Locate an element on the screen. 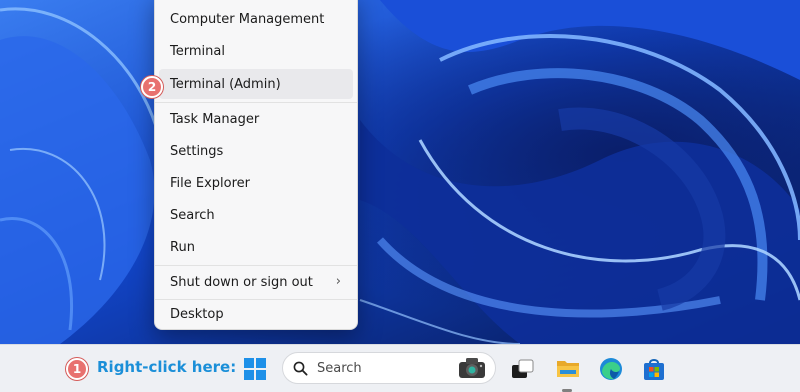 This screenshot has height=392, width=800. menu-item-run: Run is located at coordinates (256, 247).